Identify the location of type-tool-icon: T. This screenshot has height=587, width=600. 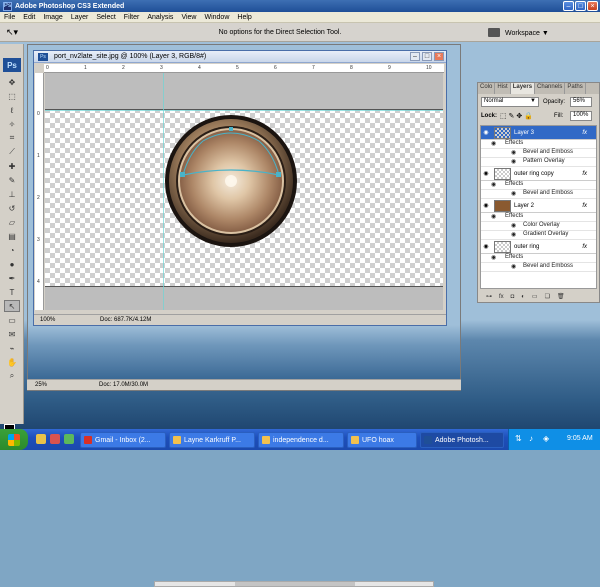
(12, 292).